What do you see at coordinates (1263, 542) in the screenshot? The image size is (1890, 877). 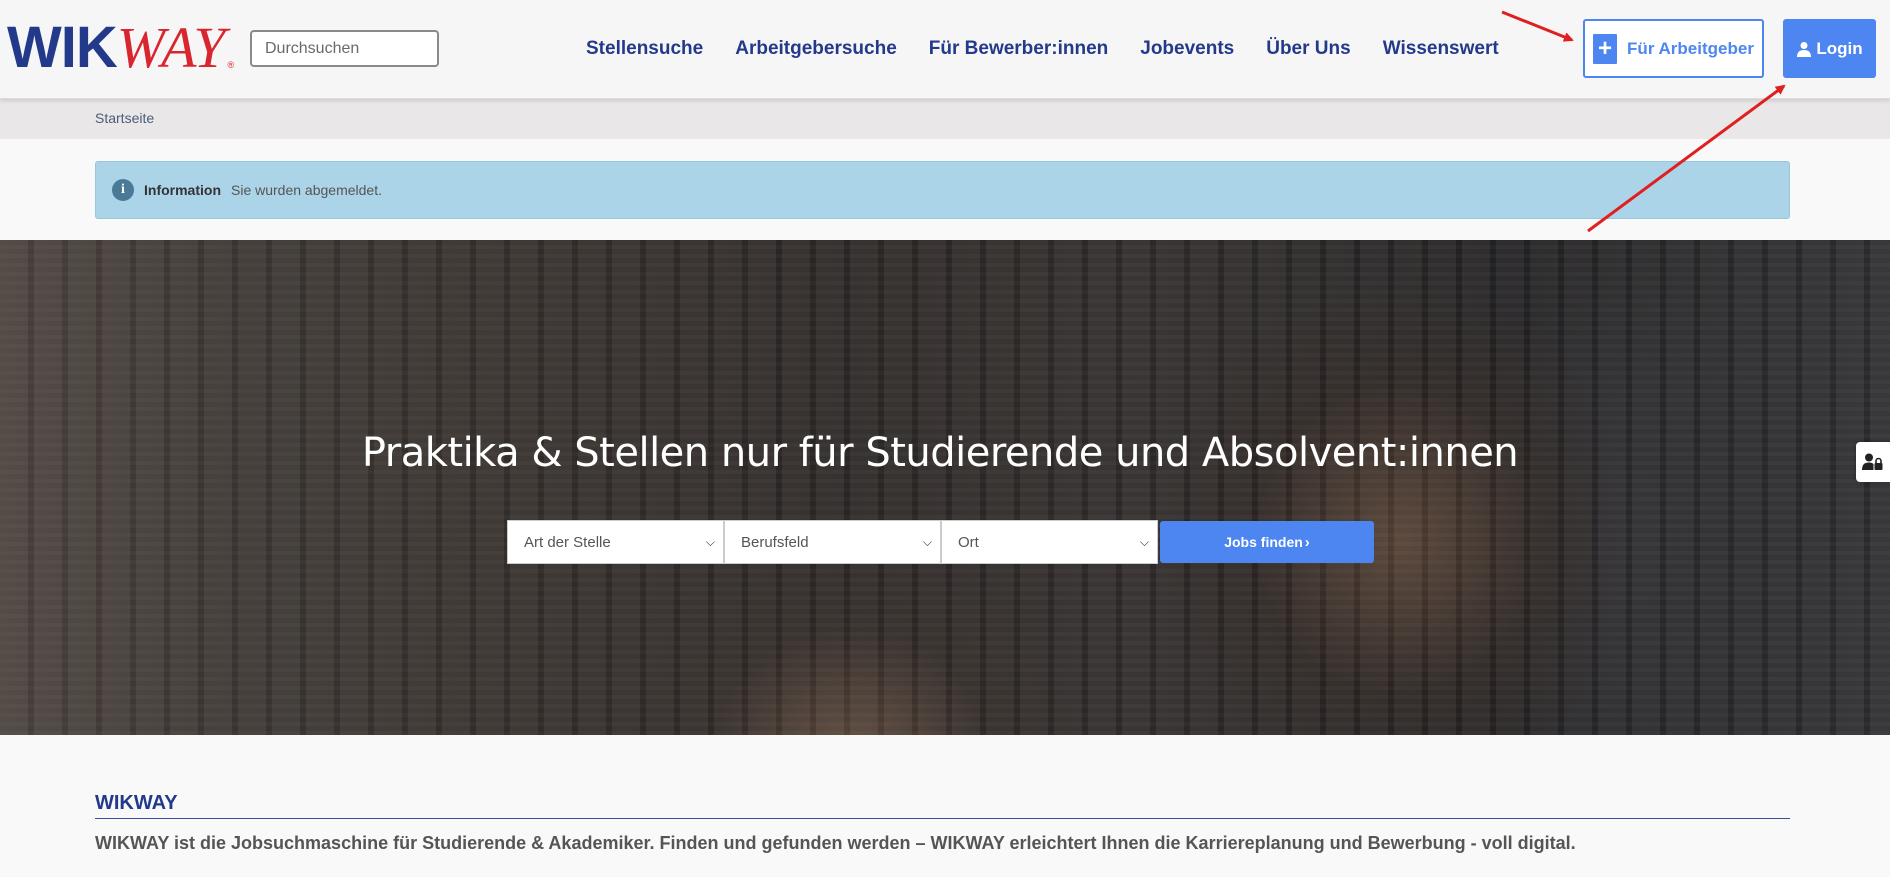 I see `find-jobs-label: Jobs finden` at bounding box center [1263, 542].